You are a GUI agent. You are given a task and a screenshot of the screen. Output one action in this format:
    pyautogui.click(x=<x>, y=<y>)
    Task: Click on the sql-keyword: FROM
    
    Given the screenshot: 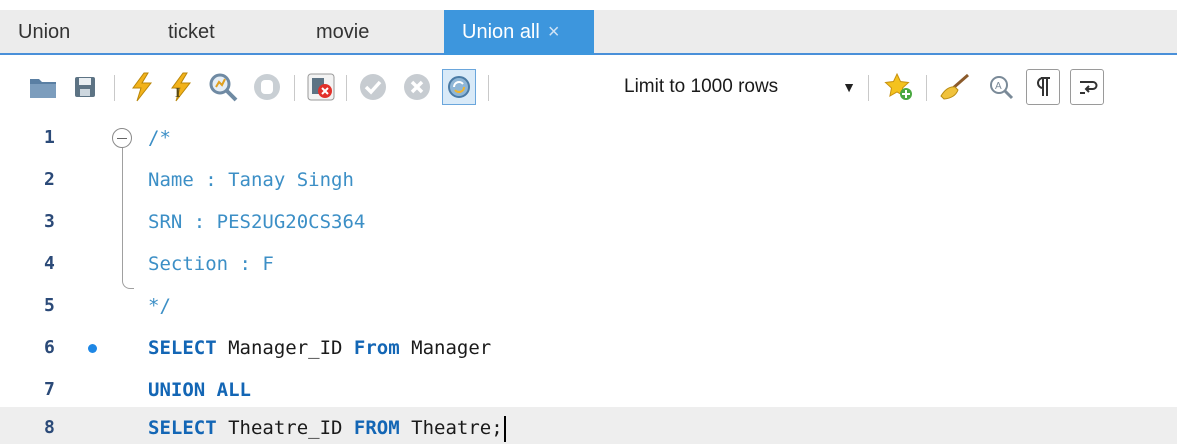 What is the action you would take?
    pyautogui.click(x=376, y=428)
    